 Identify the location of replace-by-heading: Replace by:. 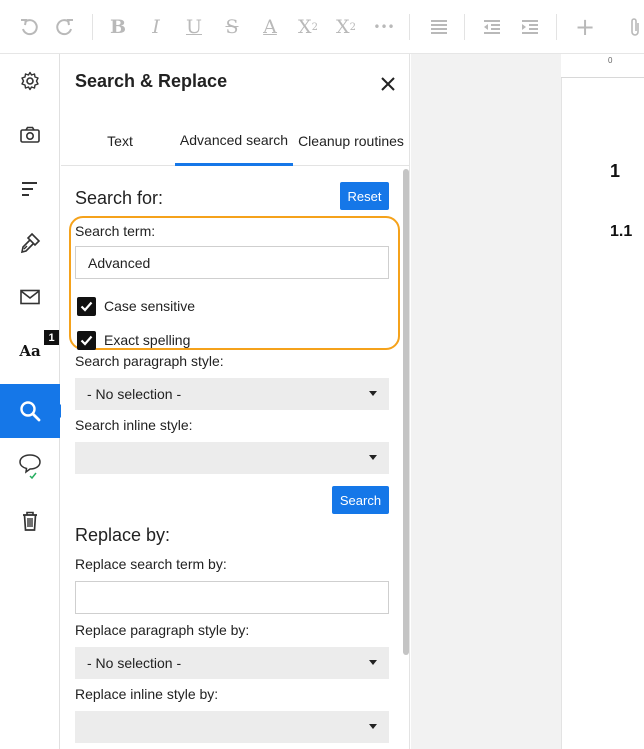
(123, 535).